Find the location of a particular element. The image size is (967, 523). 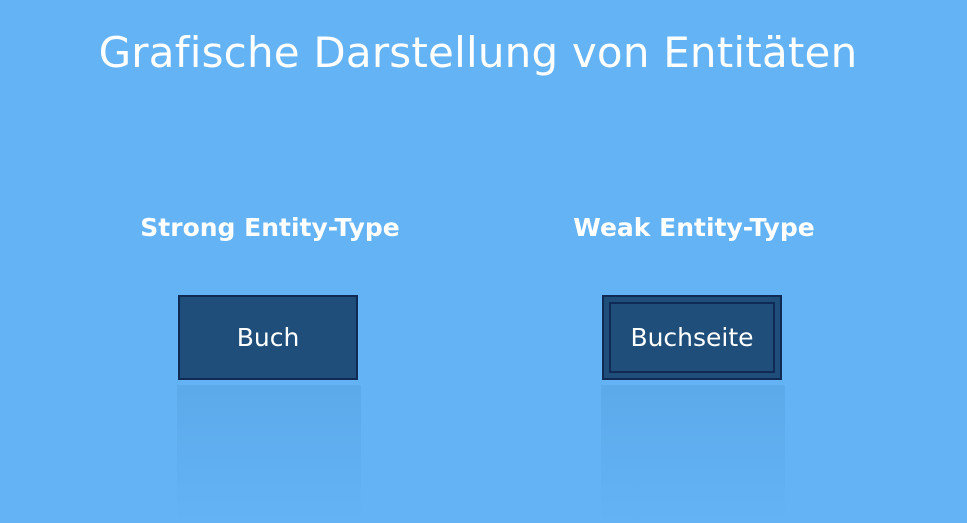

slide-title: Grafische Darstellung von Entitäten is located at coordinates (478, 52).